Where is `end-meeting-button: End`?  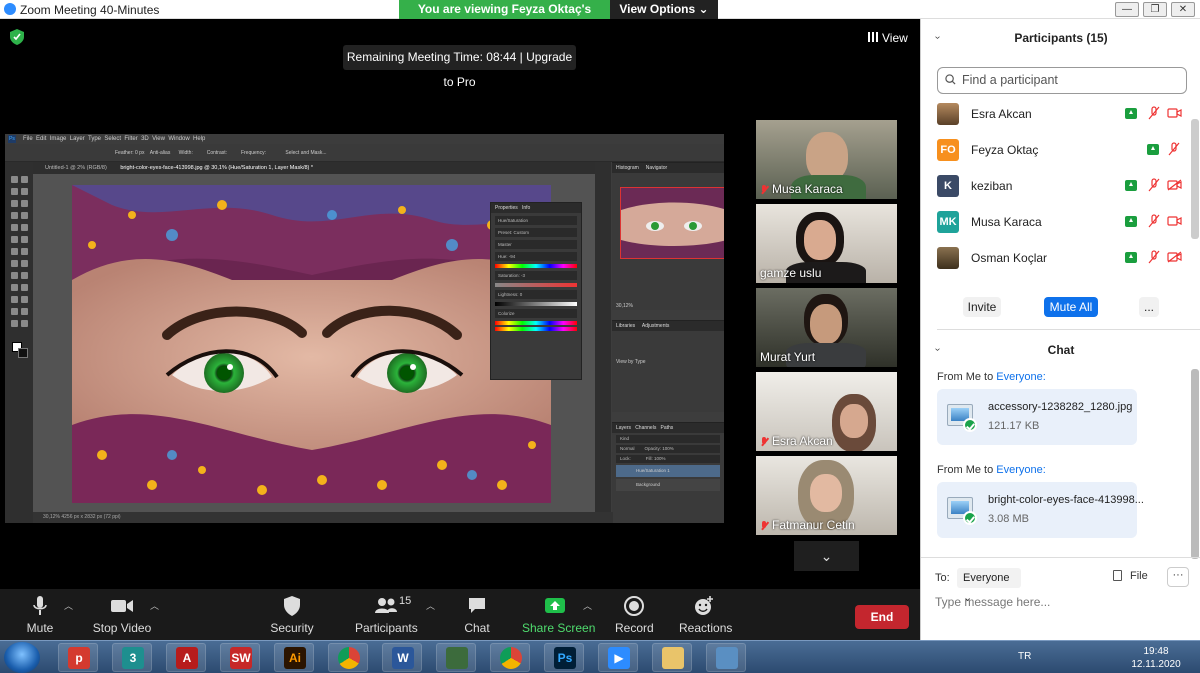
end-meeting-button: End is located at coordinates (882, 617).